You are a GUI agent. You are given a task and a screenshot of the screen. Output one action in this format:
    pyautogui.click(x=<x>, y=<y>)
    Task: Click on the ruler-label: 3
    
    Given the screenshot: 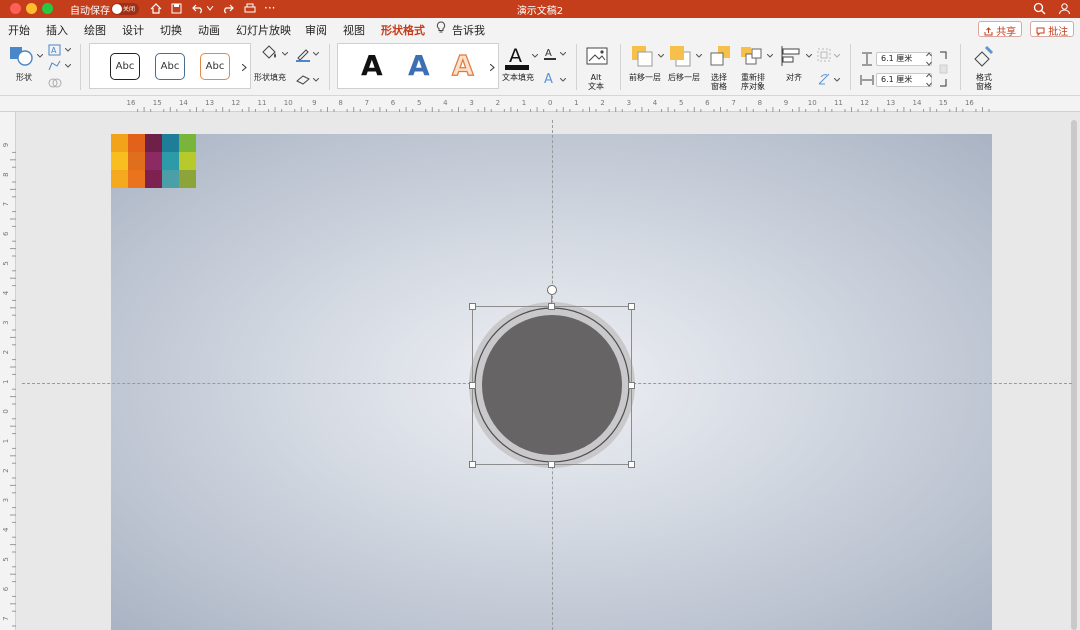 What is the action you would take?
    pyautogui.click(x=6, y=322)
    